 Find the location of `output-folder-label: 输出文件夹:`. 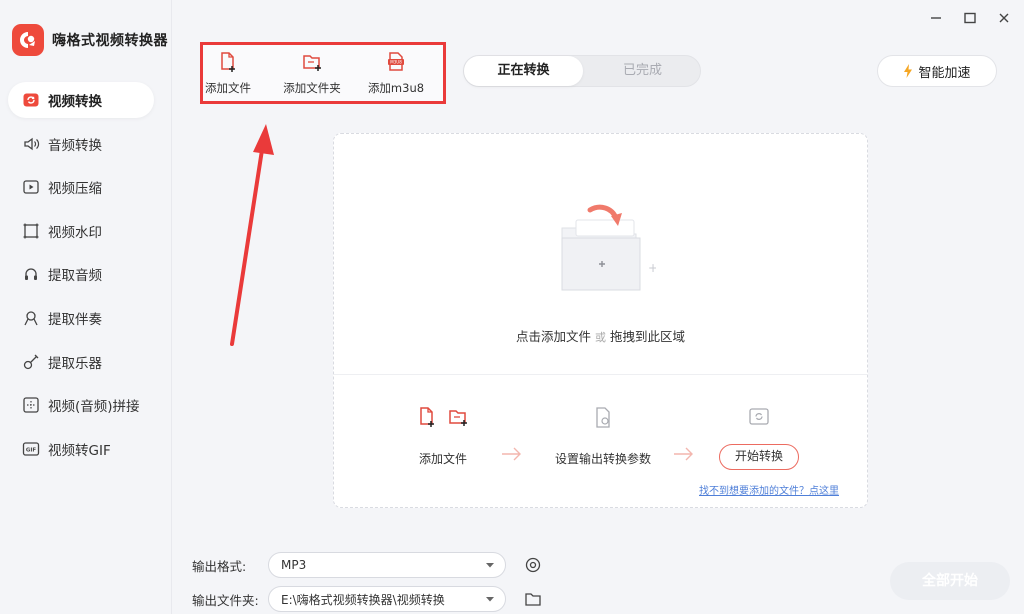

output-folder-label: 输出文件夹: is located at coordinates (225, 600).